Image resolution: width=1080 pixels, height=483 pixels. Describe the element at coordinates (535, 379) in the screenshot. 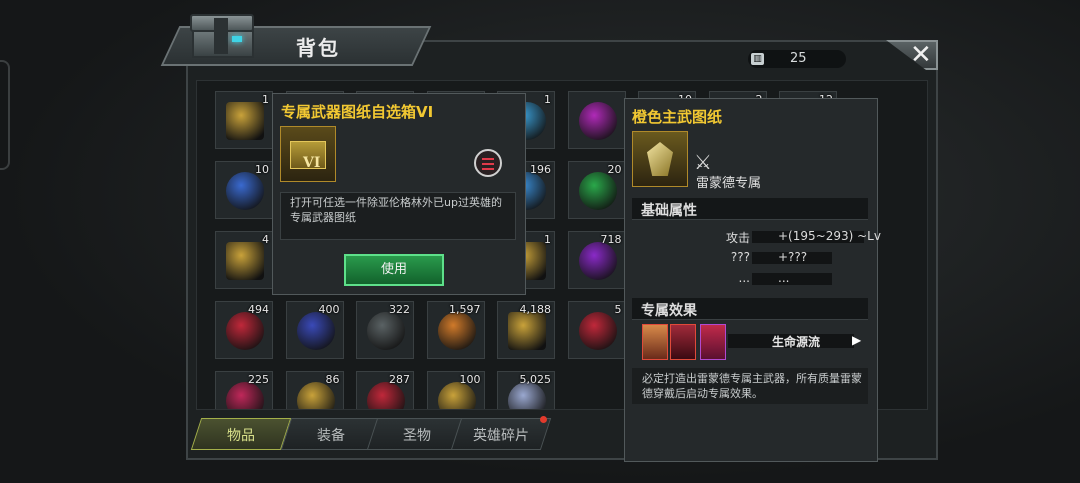

I see `item-count: 5,025` at that location.